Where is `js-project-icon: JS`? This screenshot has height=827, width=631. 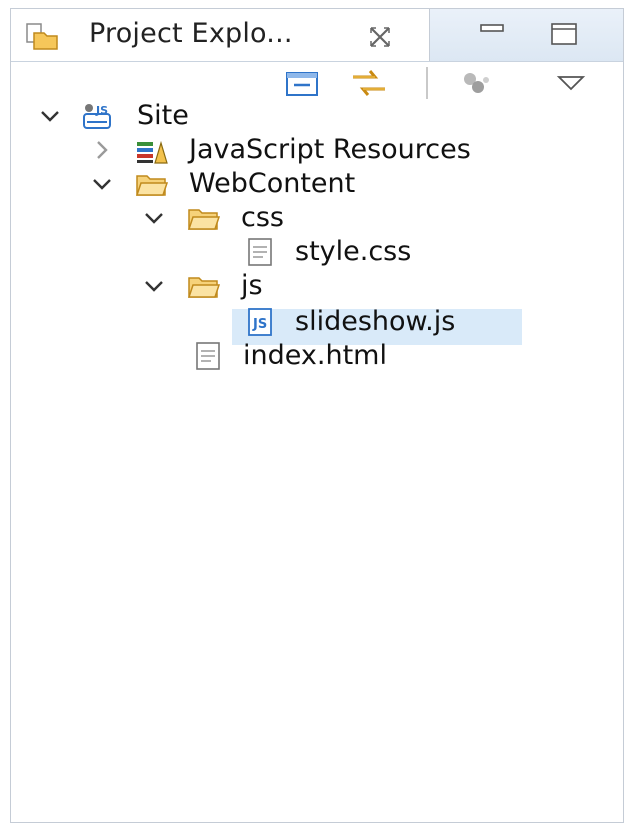 js-project-icon: JS is located at coordinates (97, 116).